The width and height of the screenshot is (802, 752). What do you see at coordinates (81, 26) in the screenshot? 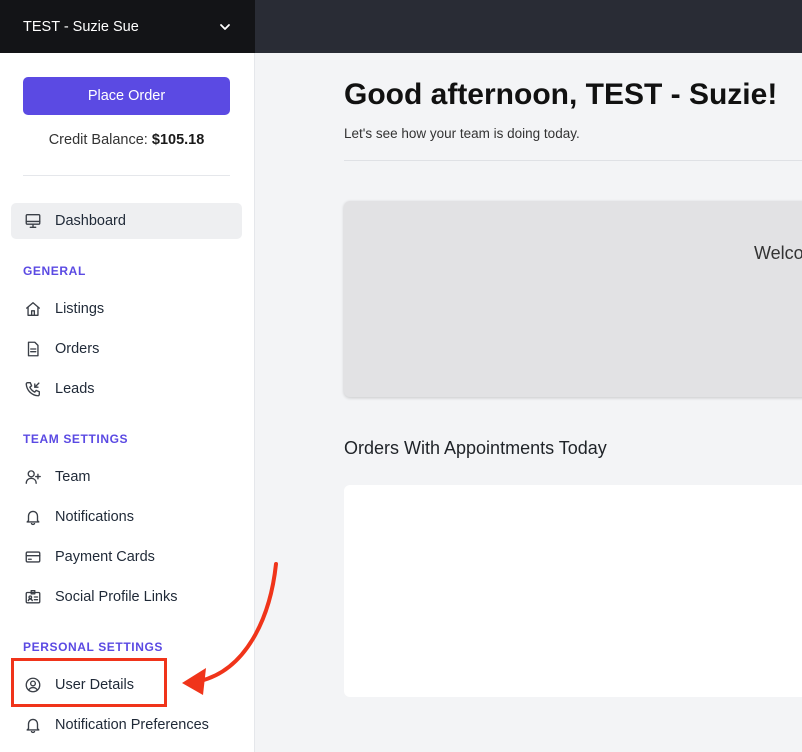
I see `account-name: TEST - Suzie Sue` at bounding box center [81, 26].